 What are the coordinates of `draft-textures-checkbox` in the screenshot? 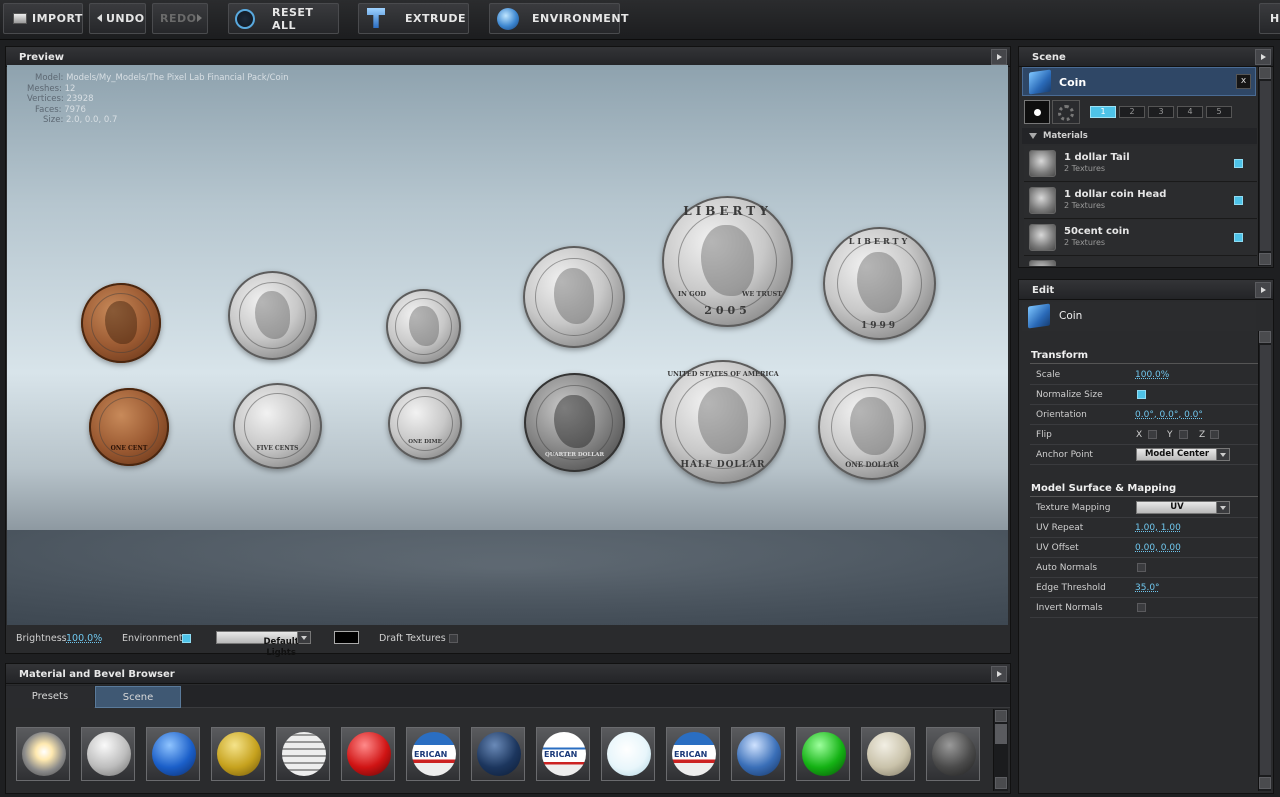 It's located at (453, 638).